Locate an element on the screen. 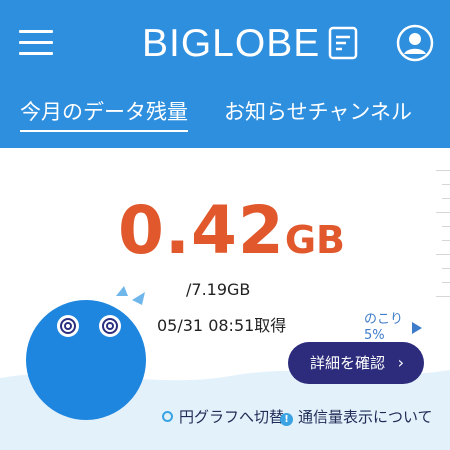 The image size is (450, 450). pie-link-label: 円グラフへ切替 is located at coordinates (232, 417).